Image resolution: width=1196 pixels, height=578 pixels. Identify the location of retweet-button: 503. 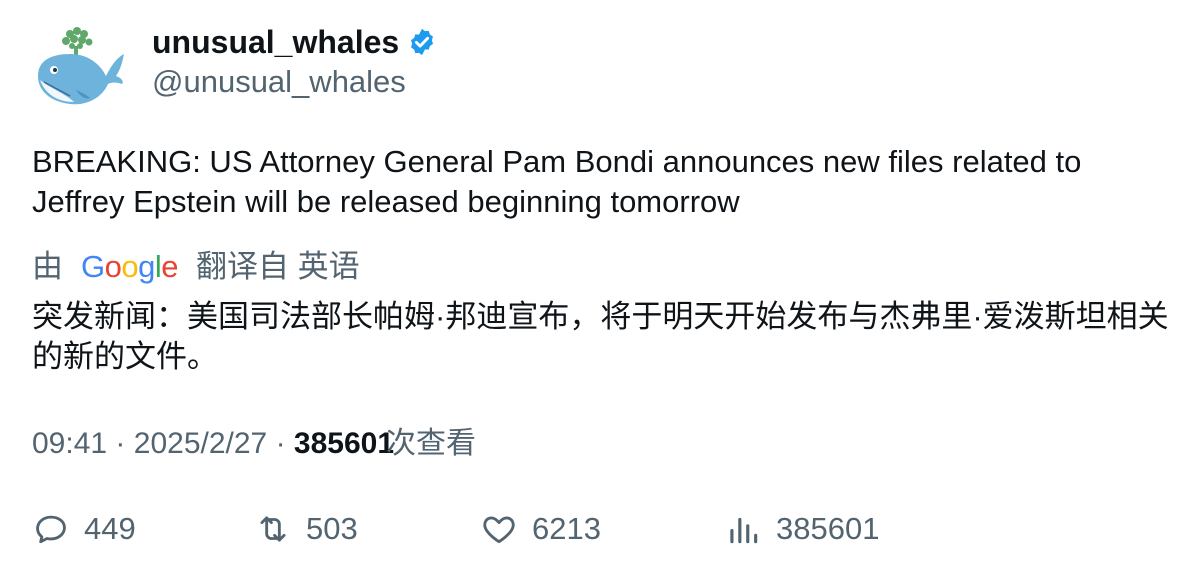
(306, 529).